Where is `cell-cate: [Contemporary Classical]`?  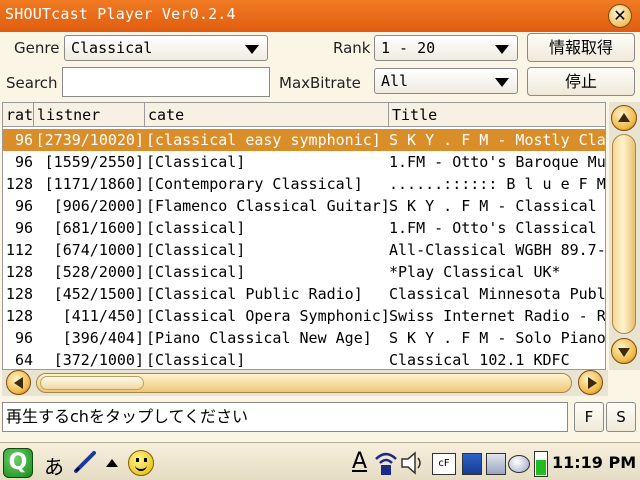 cell-cate: [Contemporary Classical] is located at coordinates (254, 184).